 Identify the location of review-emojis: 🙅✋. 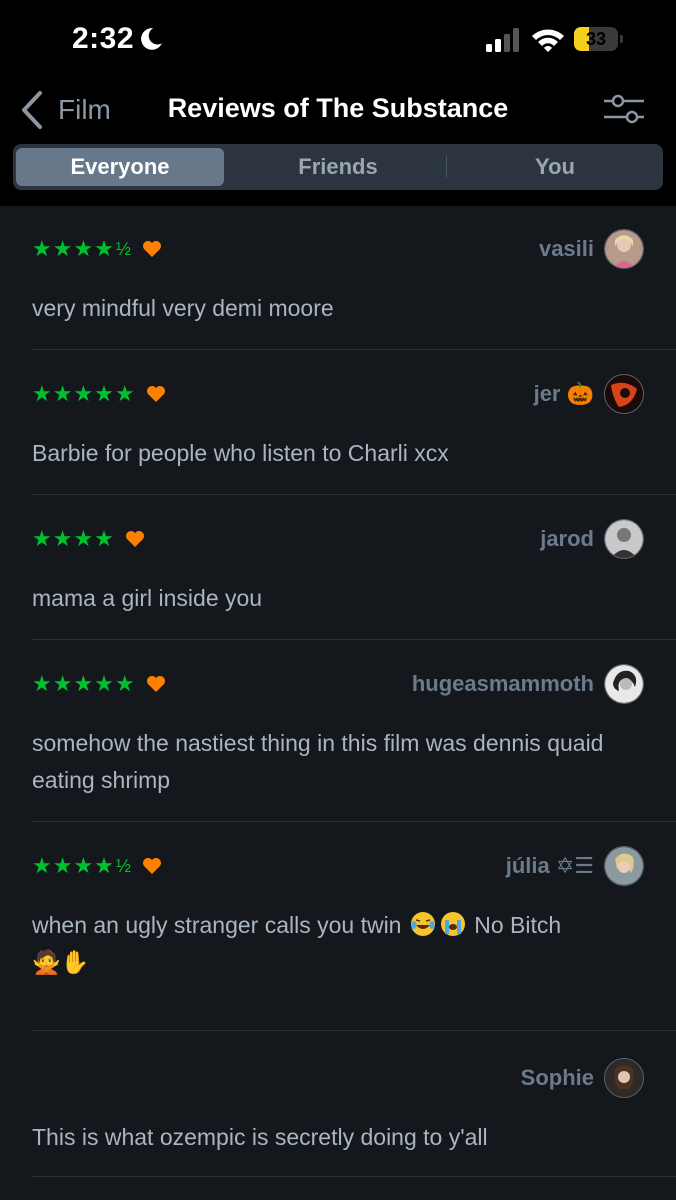
(61, 962).